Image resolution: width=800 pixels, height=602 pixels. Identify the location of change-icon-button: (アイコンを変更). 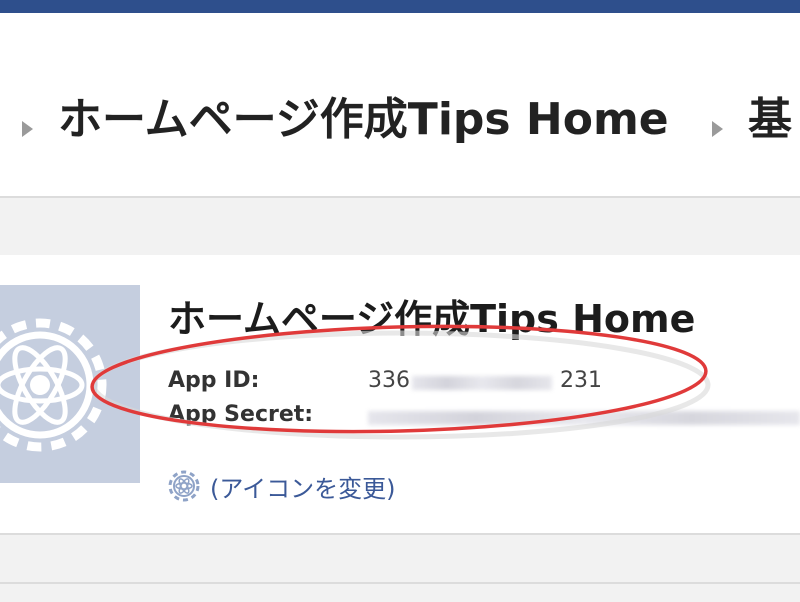
(281, 486).